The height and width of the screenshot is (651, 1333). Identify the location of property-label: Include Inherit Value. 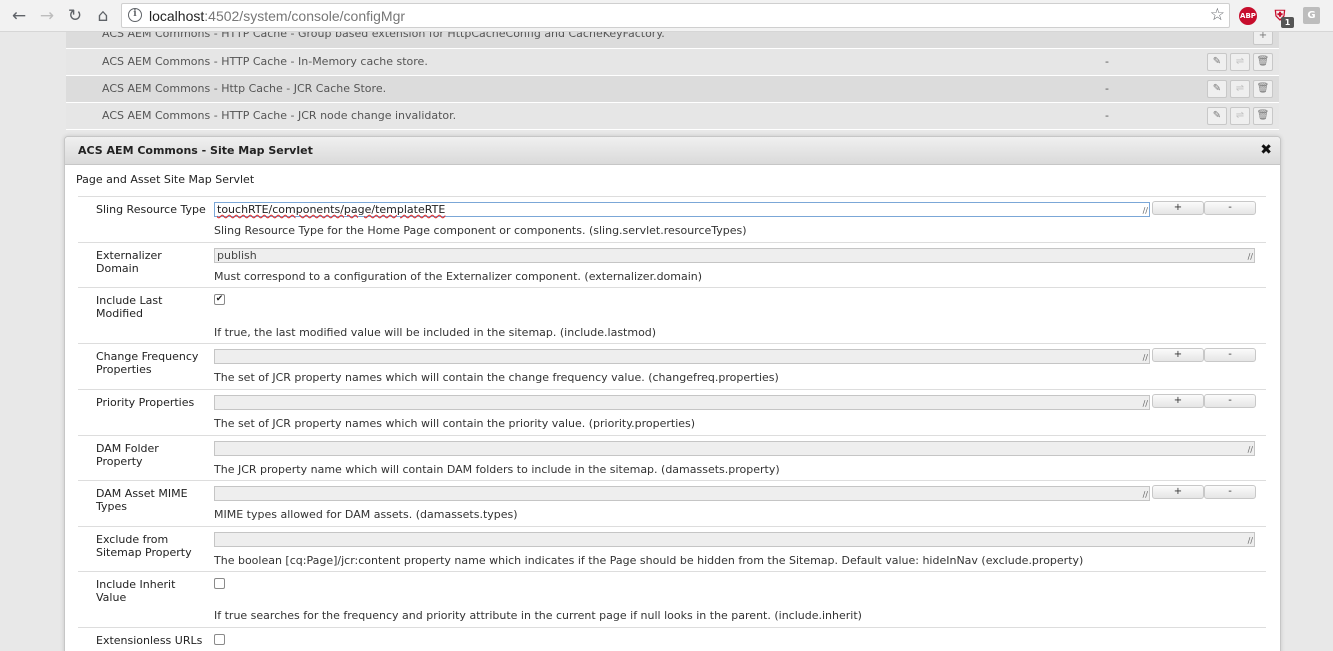
(136, 591).